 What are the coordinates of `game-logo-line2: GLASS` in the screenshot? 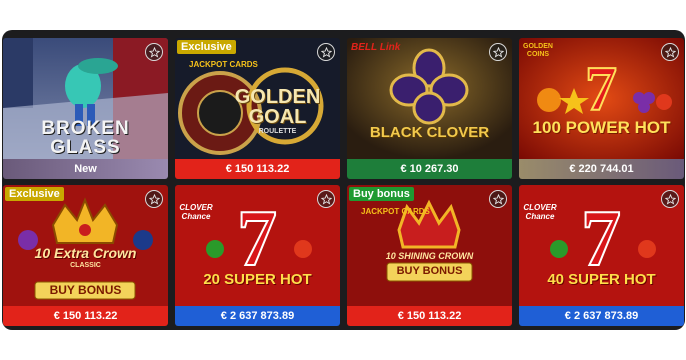 It's located at (85, 147).